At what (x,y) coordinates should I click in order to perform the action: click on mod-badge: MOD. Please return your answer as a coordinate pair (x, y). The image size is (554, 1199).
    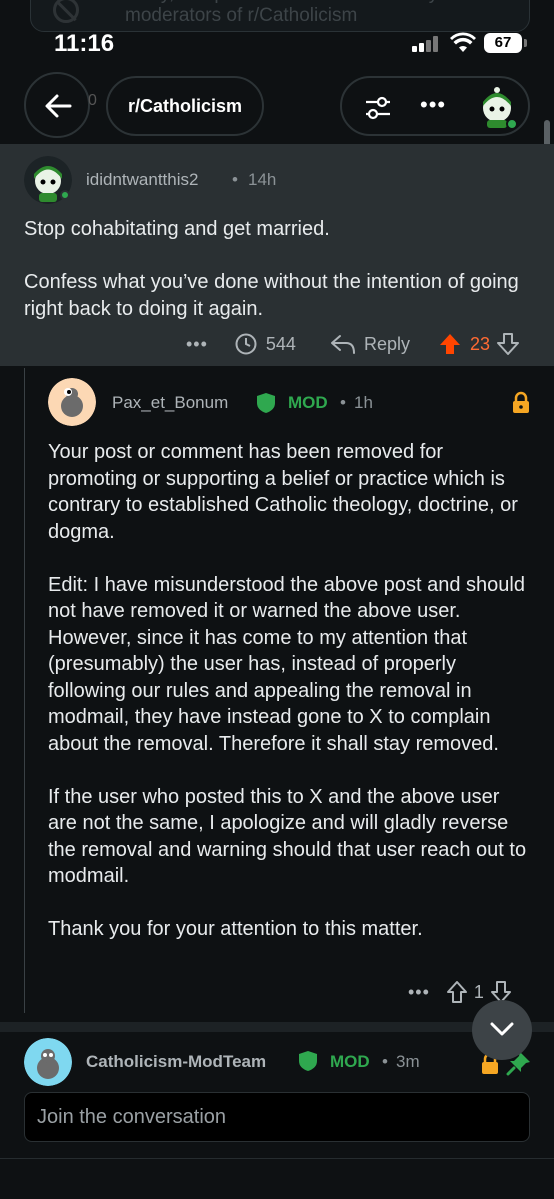
    Looking at the image, I should click on (308, 402).